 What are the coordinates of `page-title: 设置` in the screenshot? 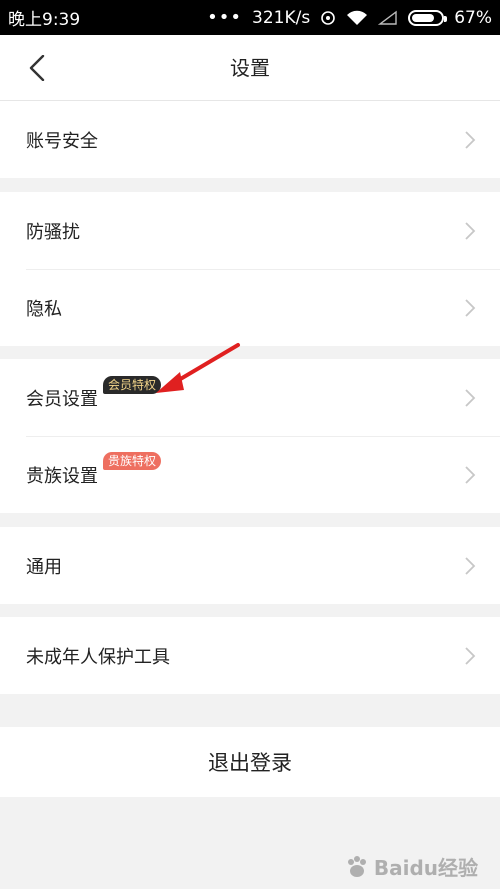 It's located at (250, 68).